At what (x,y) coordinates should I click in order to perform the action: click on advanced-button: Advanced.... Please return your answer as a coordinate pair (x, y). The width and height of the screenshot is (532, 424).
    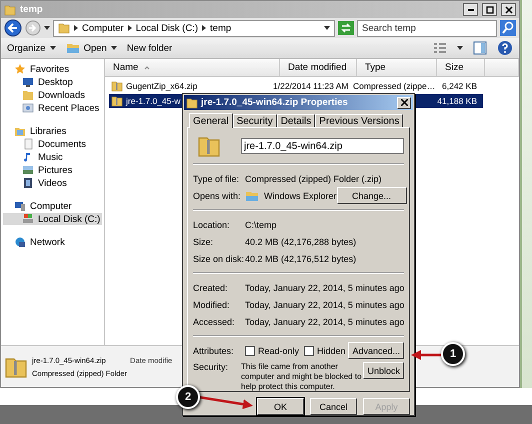
    Looking at the image, I should click on (376, 350).